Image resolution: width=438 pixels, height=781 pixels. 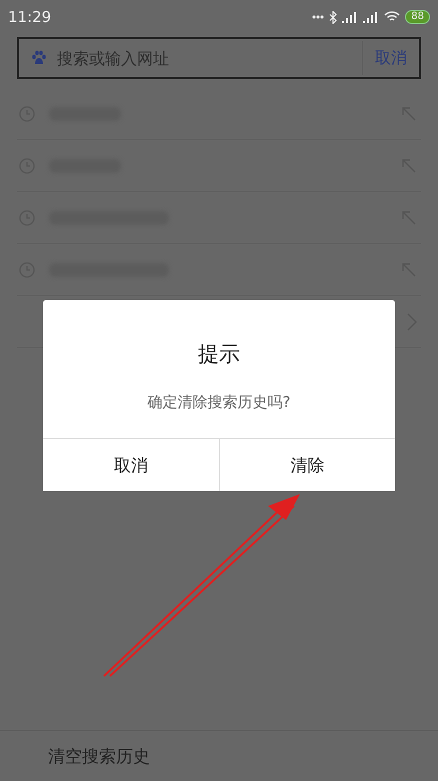 I want to click on wifi-icon, so click(x=392, y=17).